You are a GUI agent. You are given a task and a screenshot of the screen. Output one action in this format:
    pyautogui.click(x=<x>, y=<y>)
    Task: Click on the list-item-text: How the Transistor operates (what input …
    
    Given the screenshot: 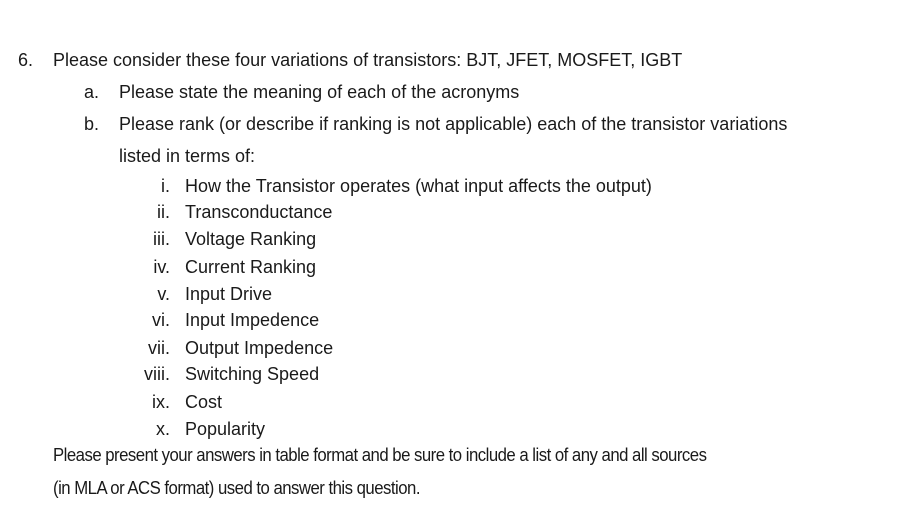 What is the action you would take?
    pyautogui.click(x=418, y=186)
    